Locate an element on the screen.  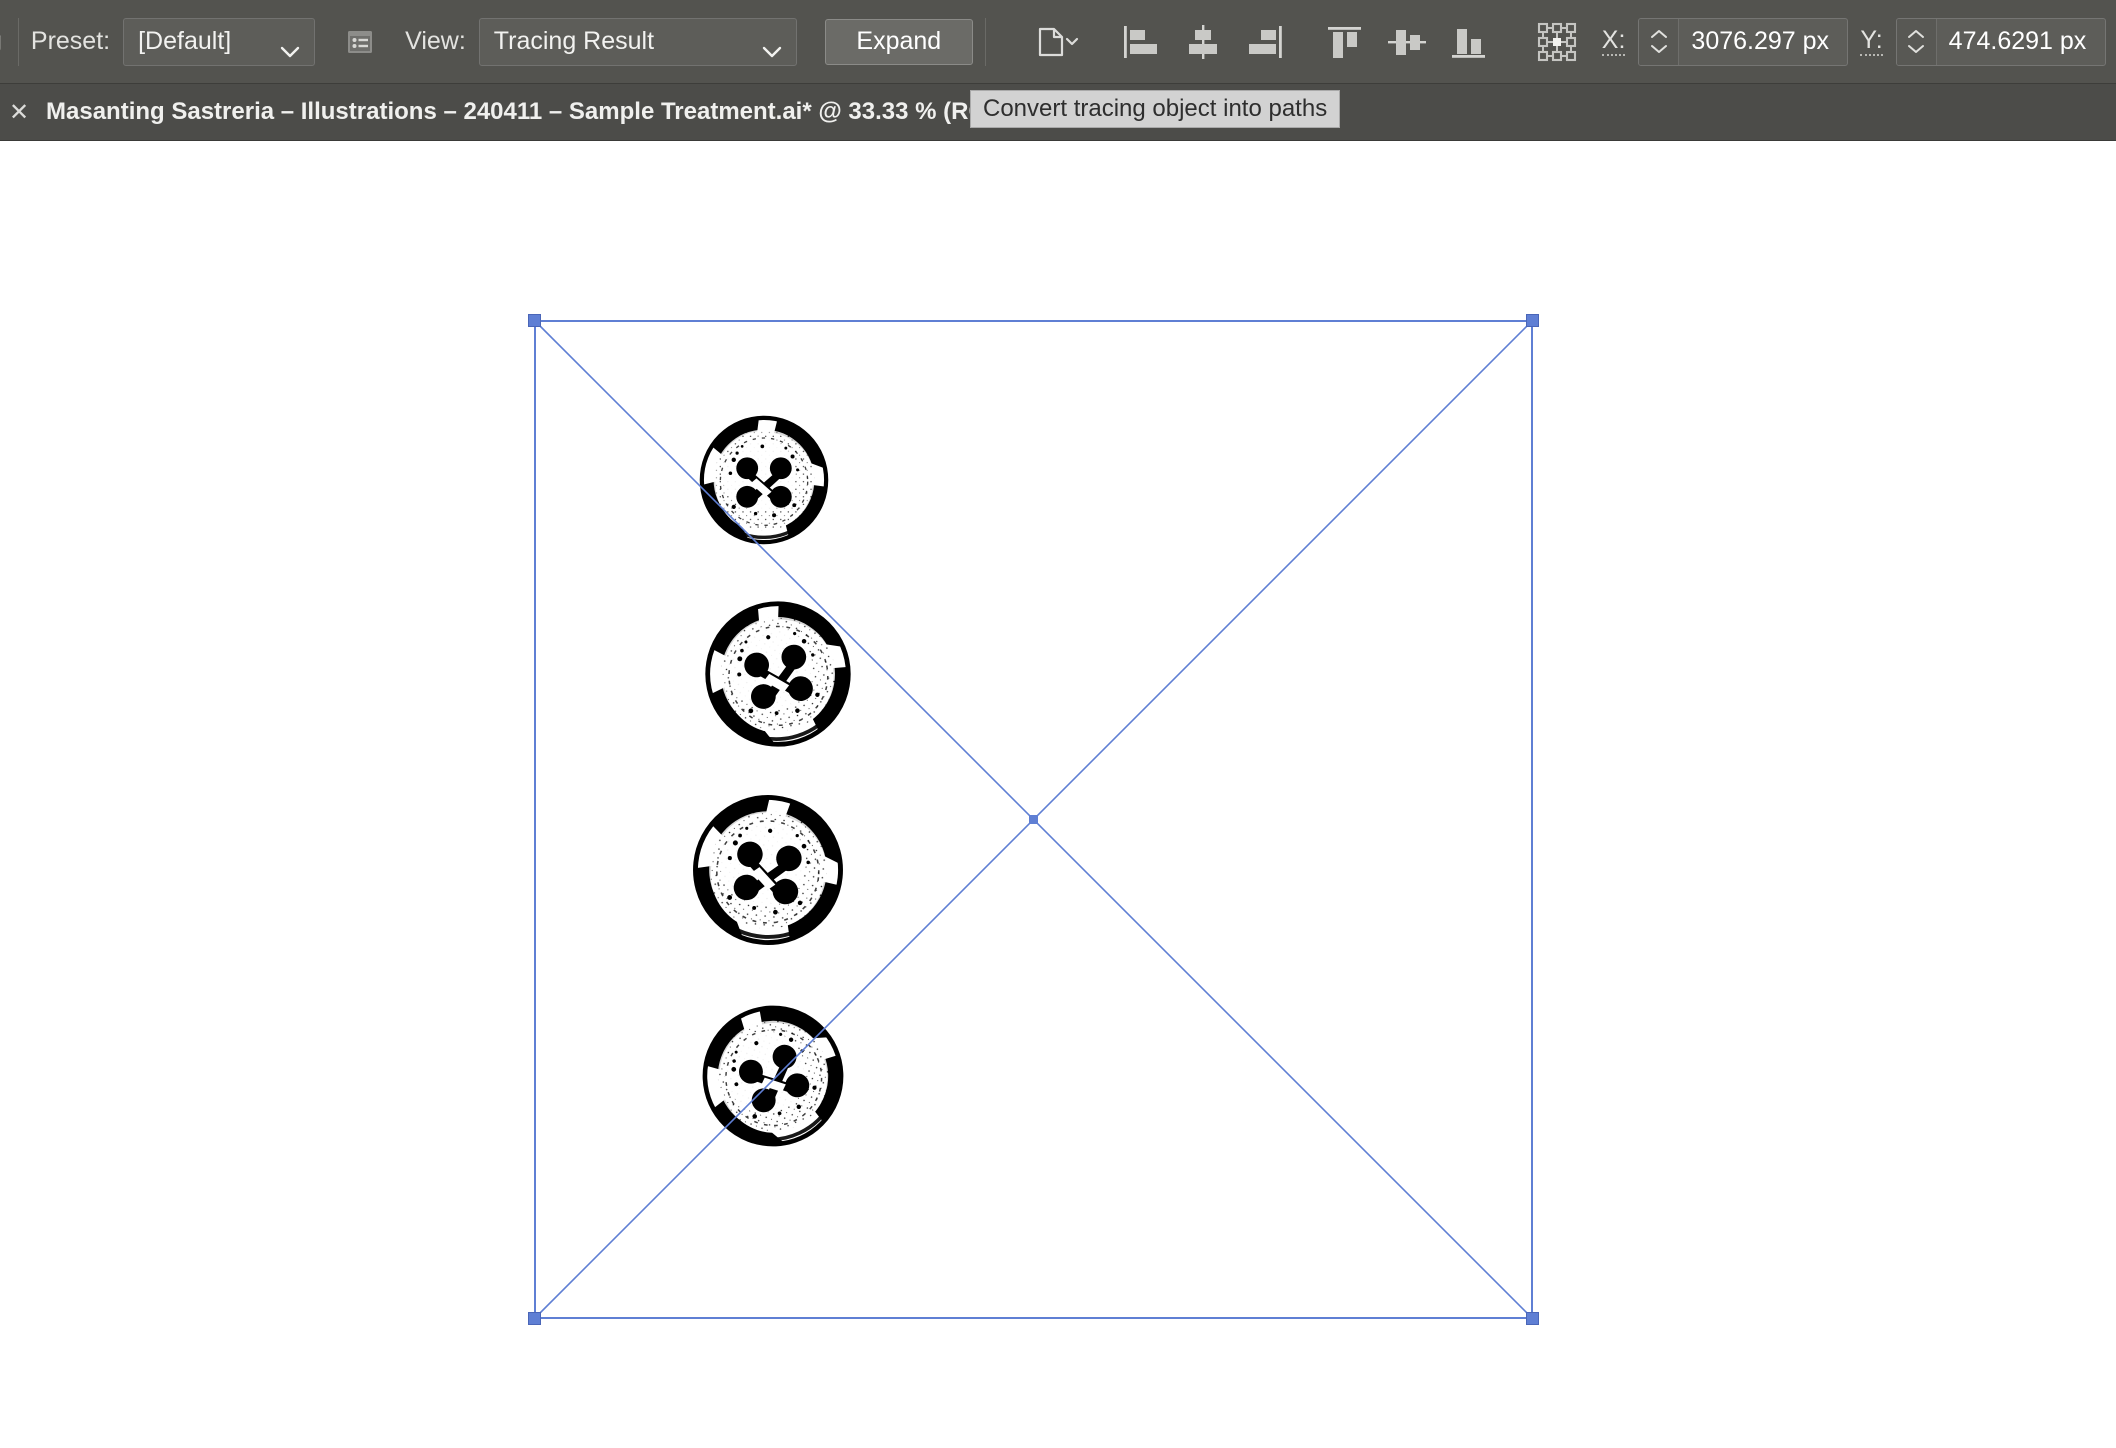
x-label: X: is located at coordinates (1613, 41).